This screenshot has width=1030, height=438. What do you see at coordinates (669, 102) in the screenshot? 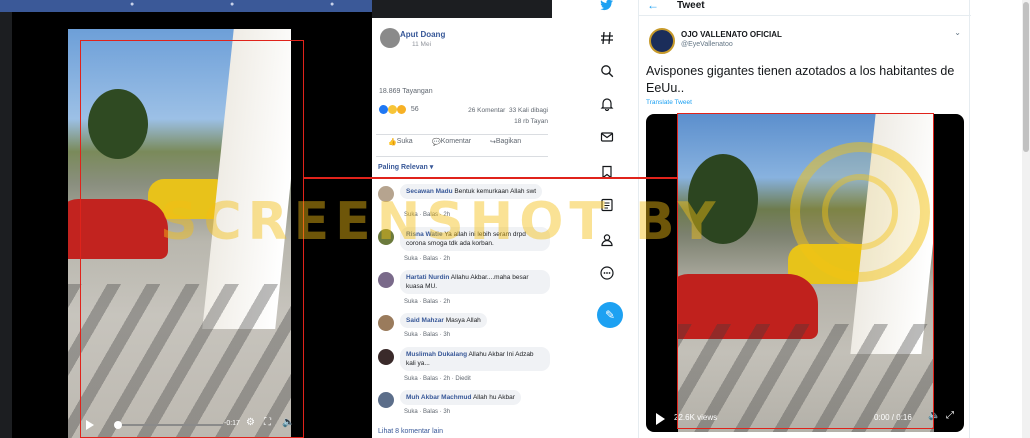
I see `translate-tweet-link: Translate Tweet` at bounding box center [669, 102].